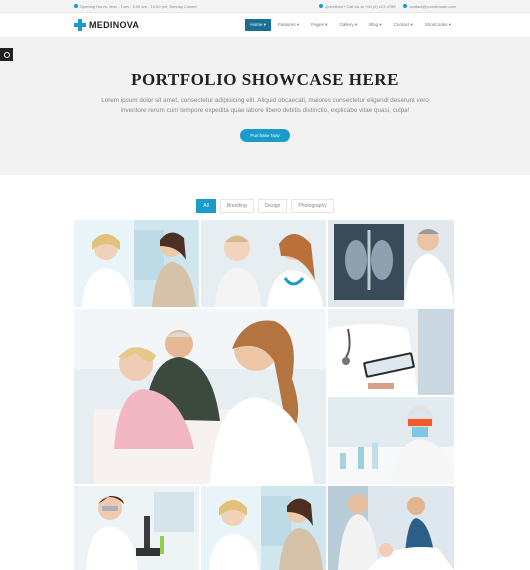 Image resolution: width=530 pixels, height=570 pixels. I want to click on filter-branding: Branding, so click(236, 206).